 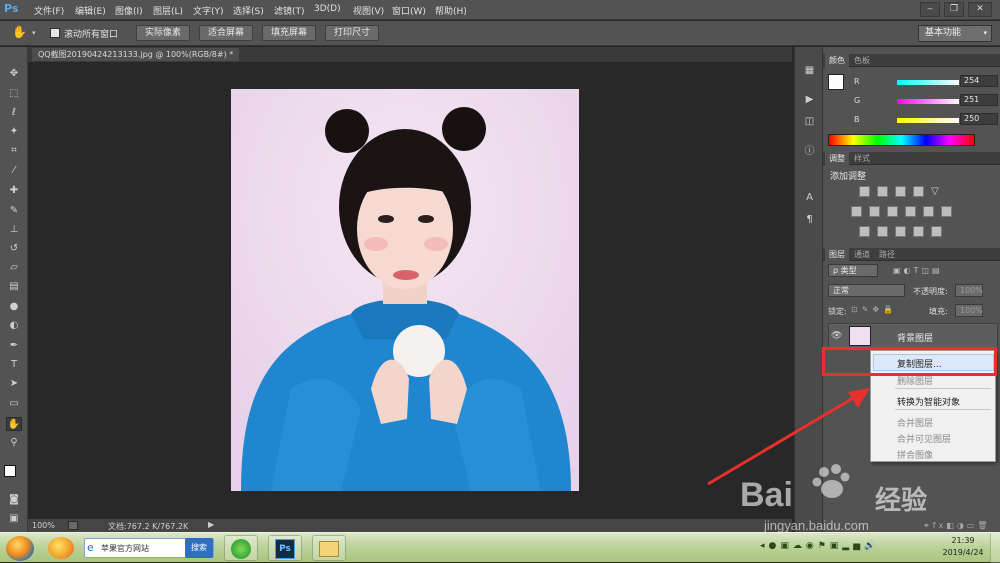 I want to click on tray-icons: ◂●▣☁◉⚑▣▂▅🔊, so click(x=845, y=547).